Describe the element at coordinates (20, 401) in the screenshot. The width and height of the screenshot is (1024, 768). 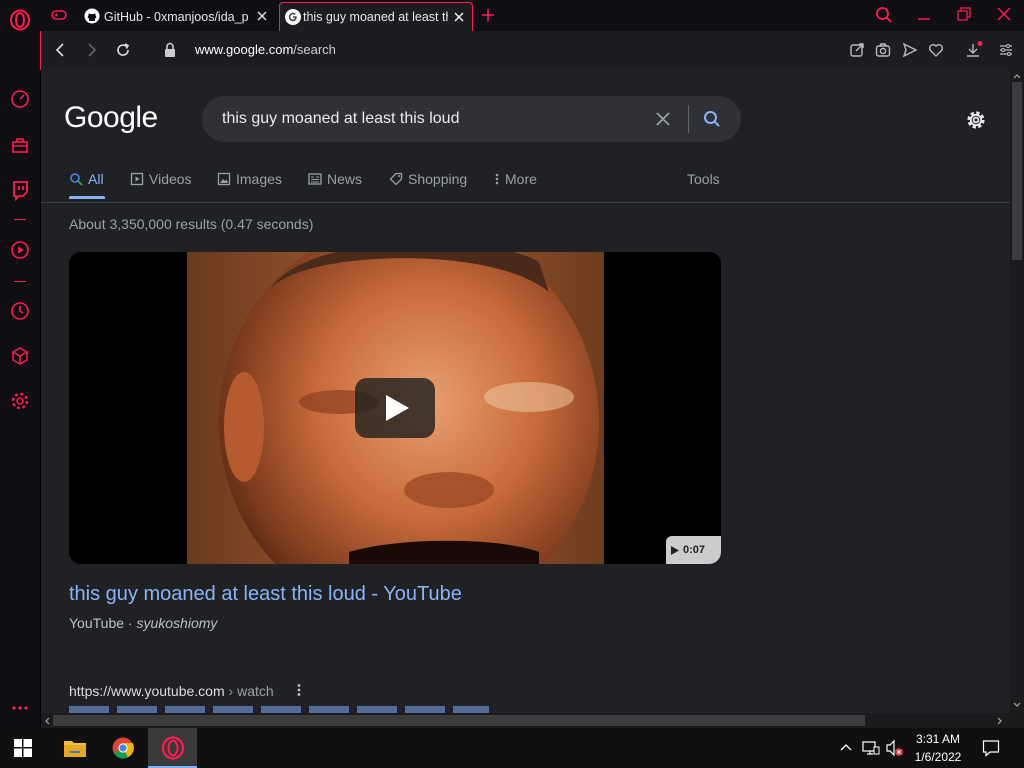
I see `settings-gear-icon` at that location.